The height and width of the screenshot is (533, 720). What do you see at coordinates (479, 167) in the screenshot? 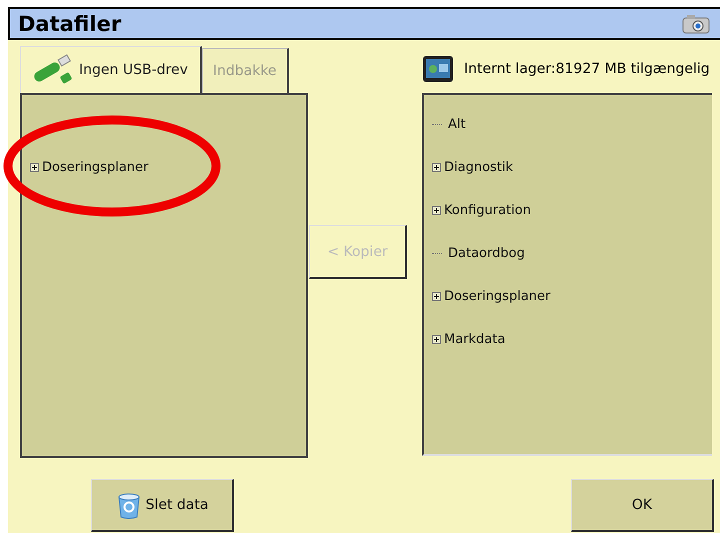
I see `tree-item: Diagnostik` at bounding box center [479, 167].